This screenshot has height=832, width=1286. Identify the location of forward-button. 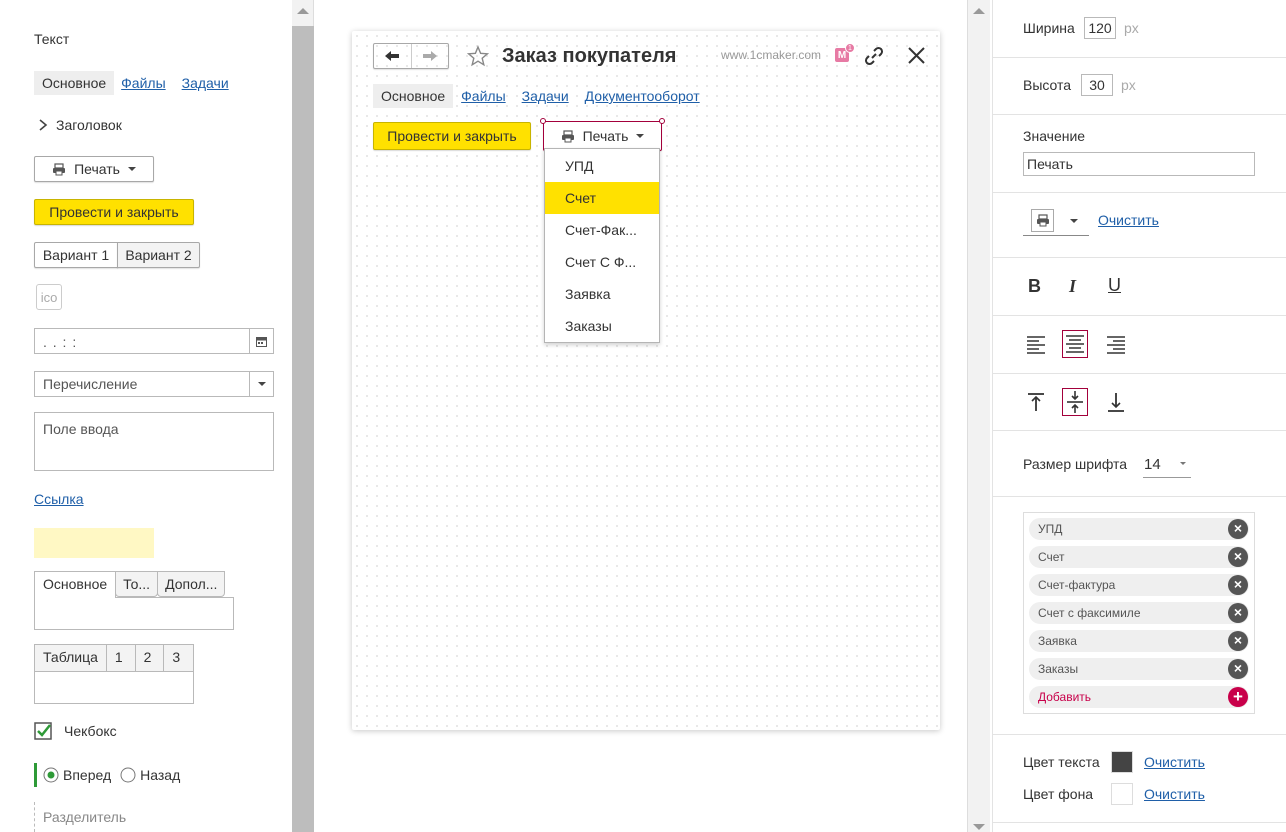
(430, 56).